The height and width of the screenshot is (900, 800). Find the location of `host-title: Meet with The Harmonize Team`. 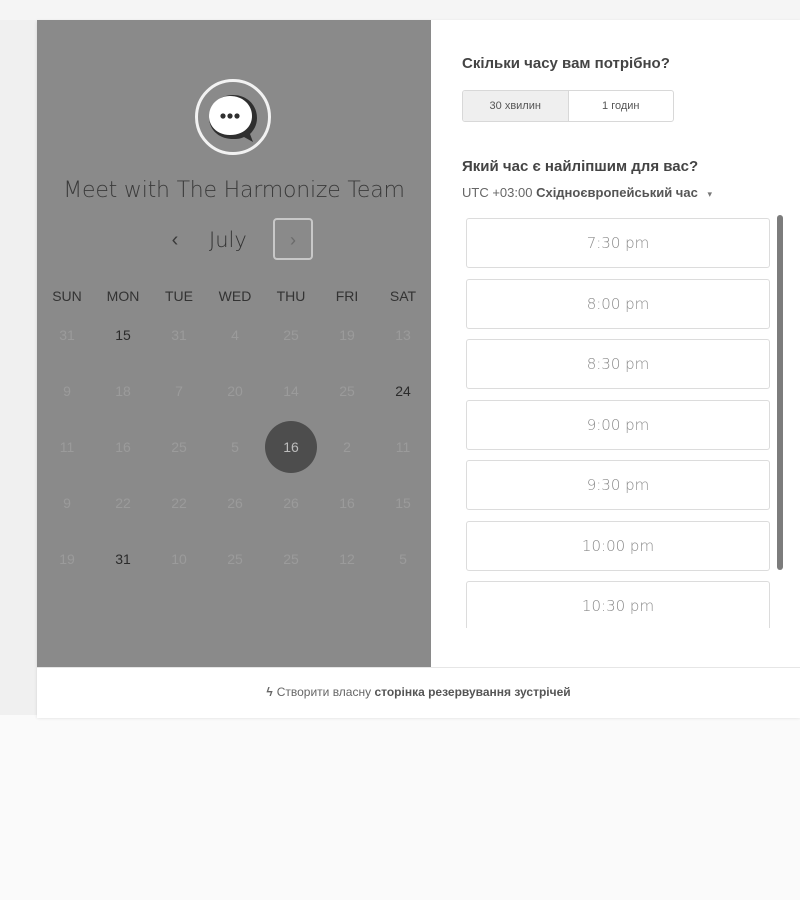

host-title: Meet with The Harmonize Team is located at coordinates (234, 190).